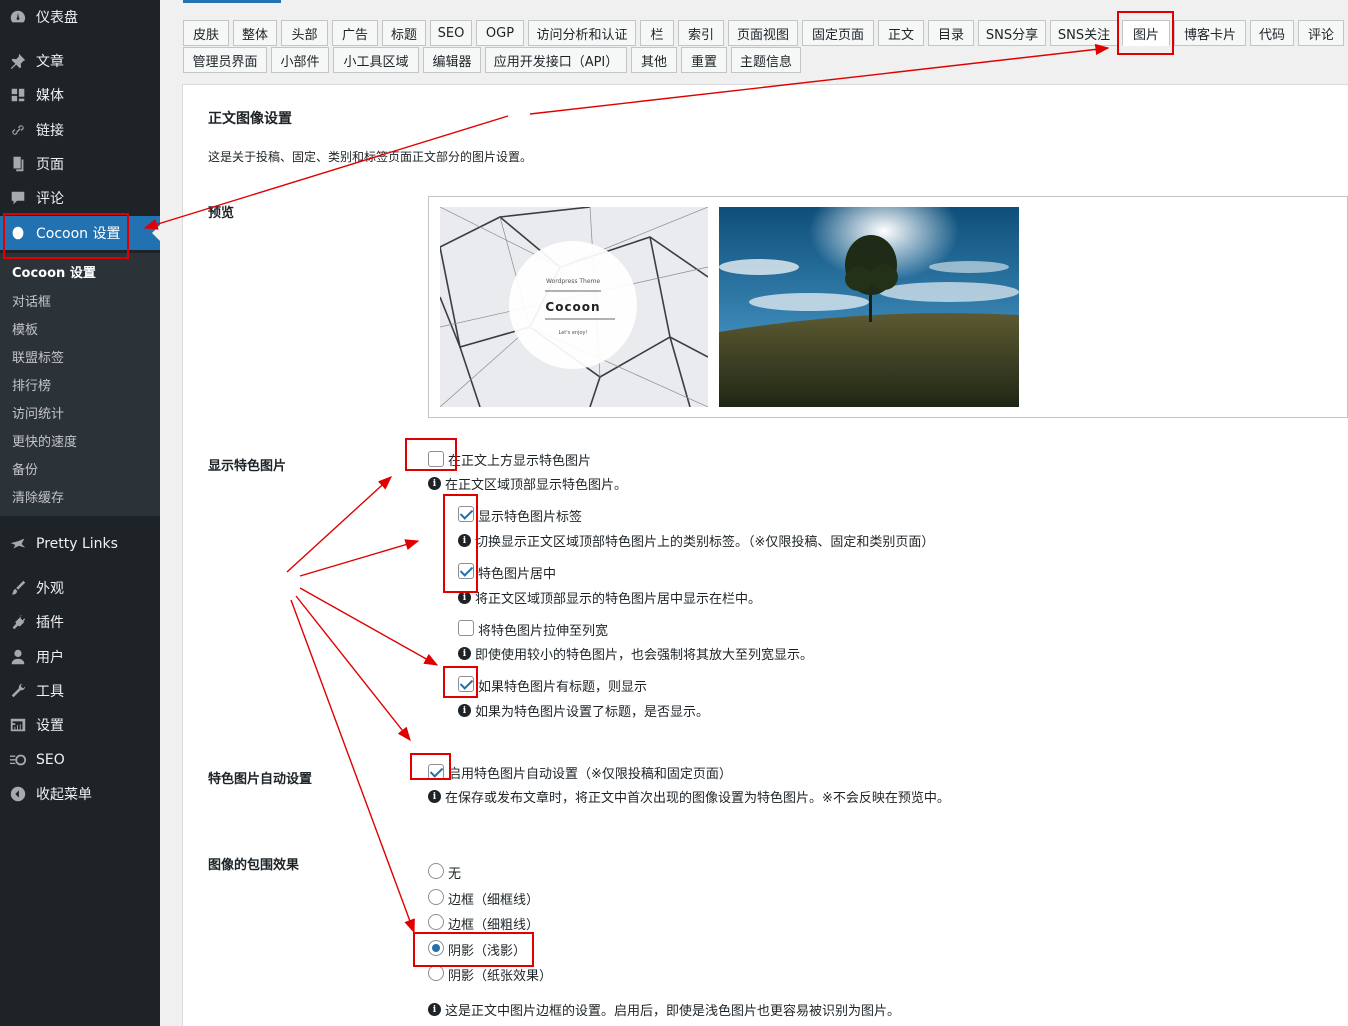  Describe the element at coordinates (221, 213) in the screenshot. I see `preview-label: 预览` at that location.